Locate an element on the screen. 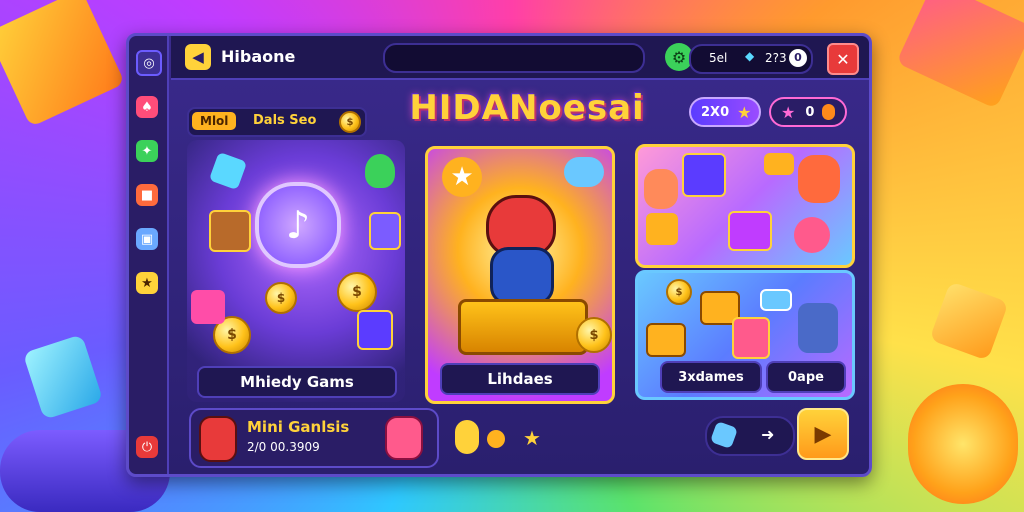 This screenshot has width=1024, height=512. fox-character is located at coordinates (520, 250).